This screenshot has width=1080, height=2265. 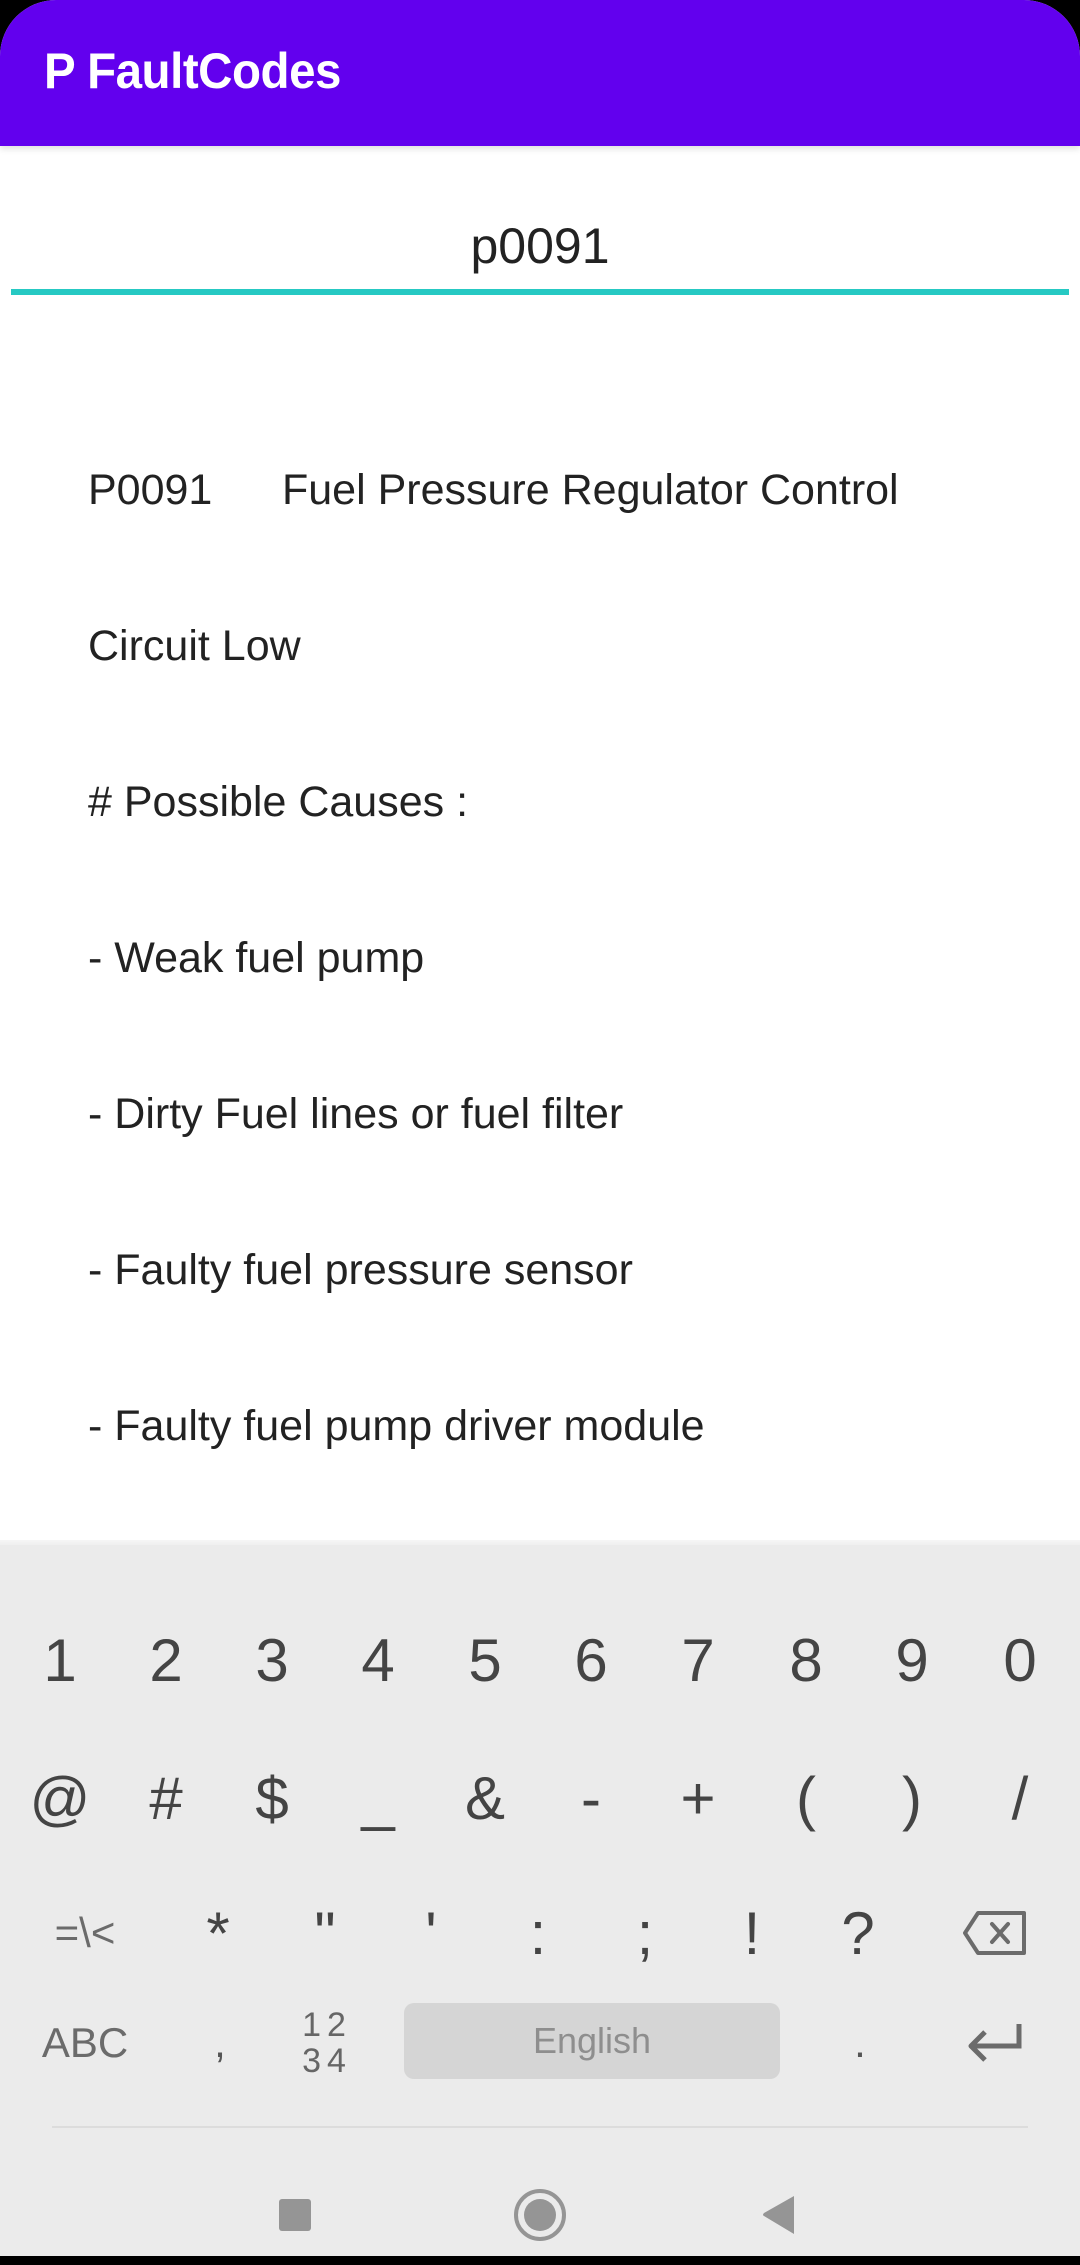 I want to click on key-at: @, so click(x=60, y=1798).